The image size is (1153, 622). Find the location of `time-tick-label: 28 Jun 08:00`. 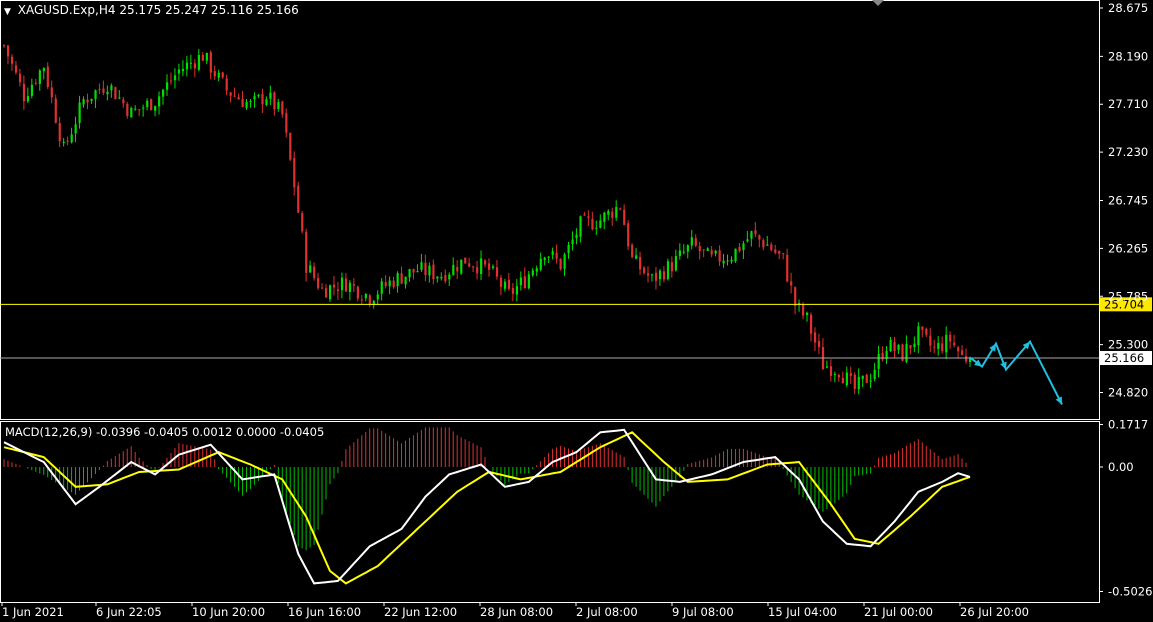

time-tick-label: 28 Jun 08:00 is located at coordinates (516, 612).